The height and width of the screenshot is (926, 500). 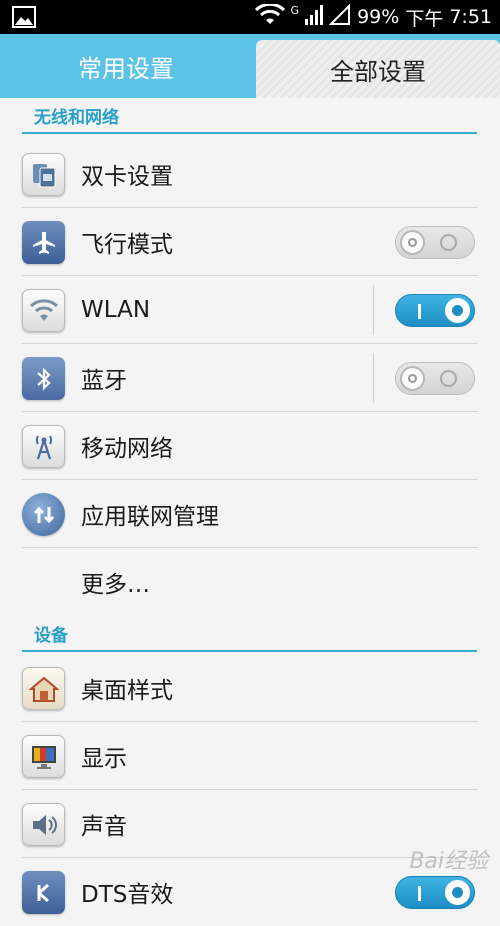 What do you see at coordinates (104, 759) in the screenshot?
I see `setting-label: 显示` at bounding box center [104, 759].